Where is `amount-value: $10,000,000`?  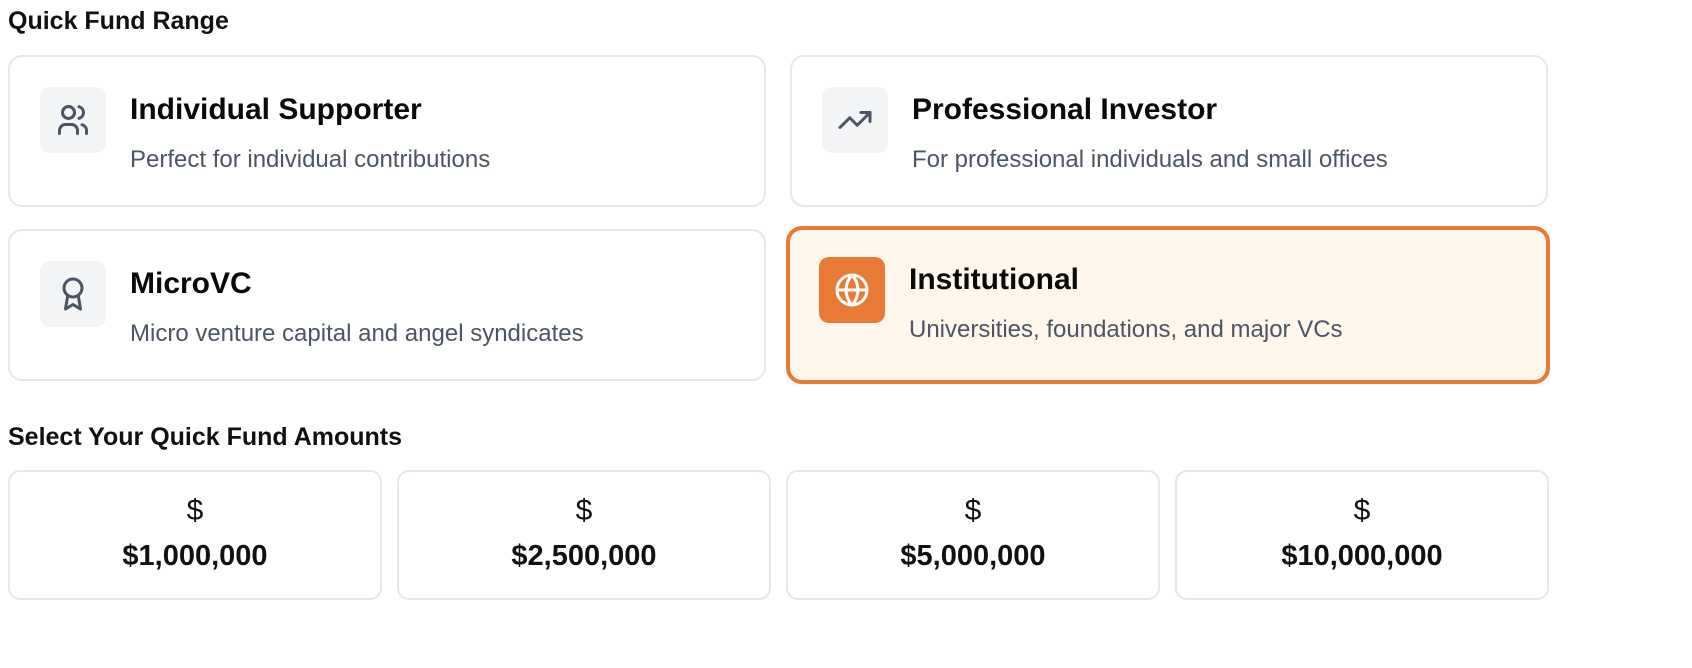 amount-value: $10,000,000 is located at coordinates (1362, 556).